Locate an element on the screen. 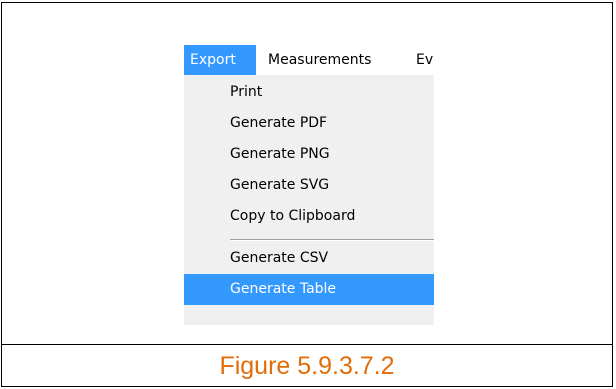 Image resolution: width=616 pixels, height=389 pixels. menubar-item-measurements: Measurements is located at coordinates (319, 60).